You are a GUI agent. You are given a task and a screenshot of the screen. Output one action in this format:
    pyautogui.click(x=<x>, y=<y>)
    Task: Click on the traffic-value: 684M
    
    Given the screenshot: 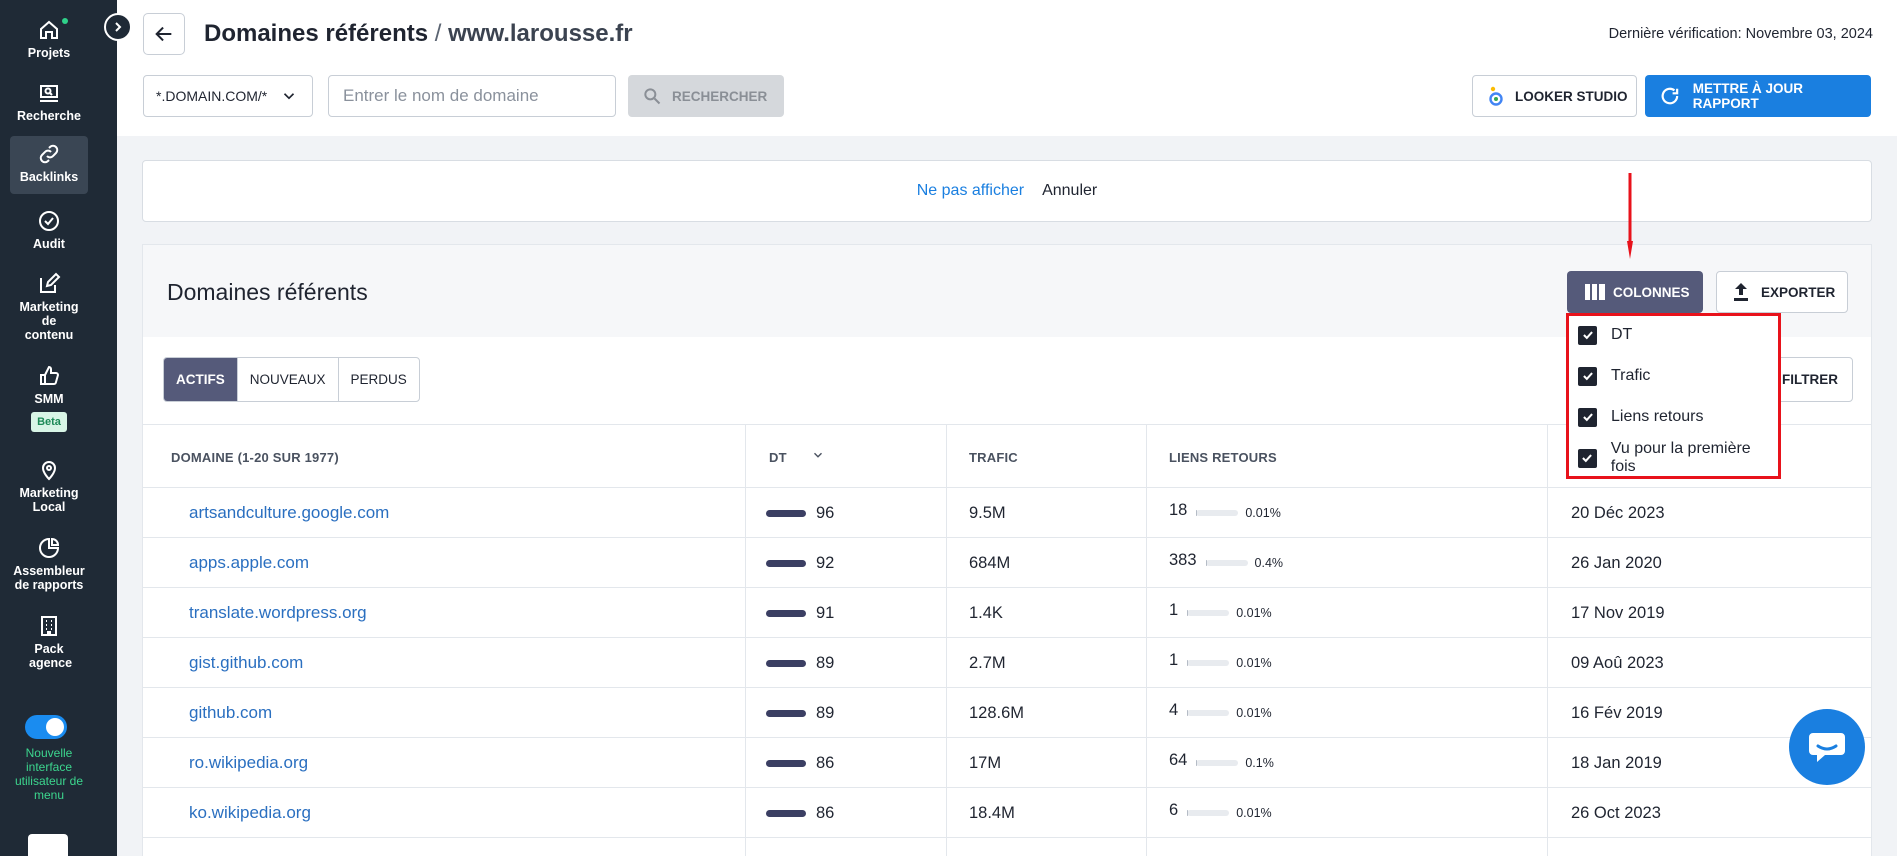 What is the action you would take?
    pyautogui.click(x=990, y=562)
    